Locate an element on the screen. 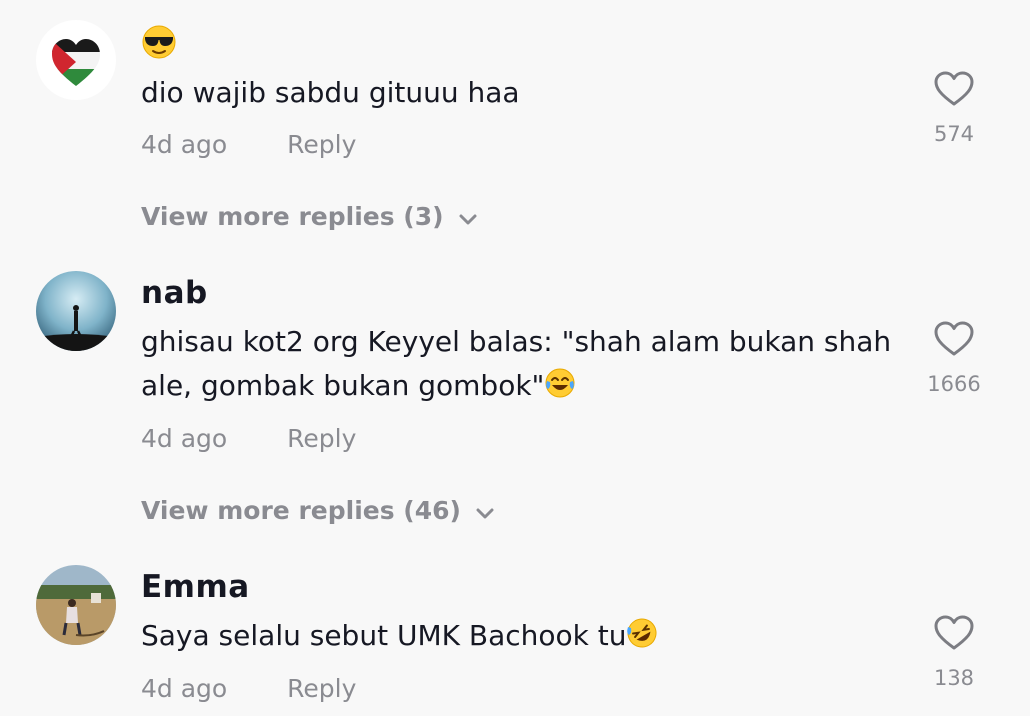 The image size is (1030, 716). like-count: 574 is located at coordinates (954, 134).